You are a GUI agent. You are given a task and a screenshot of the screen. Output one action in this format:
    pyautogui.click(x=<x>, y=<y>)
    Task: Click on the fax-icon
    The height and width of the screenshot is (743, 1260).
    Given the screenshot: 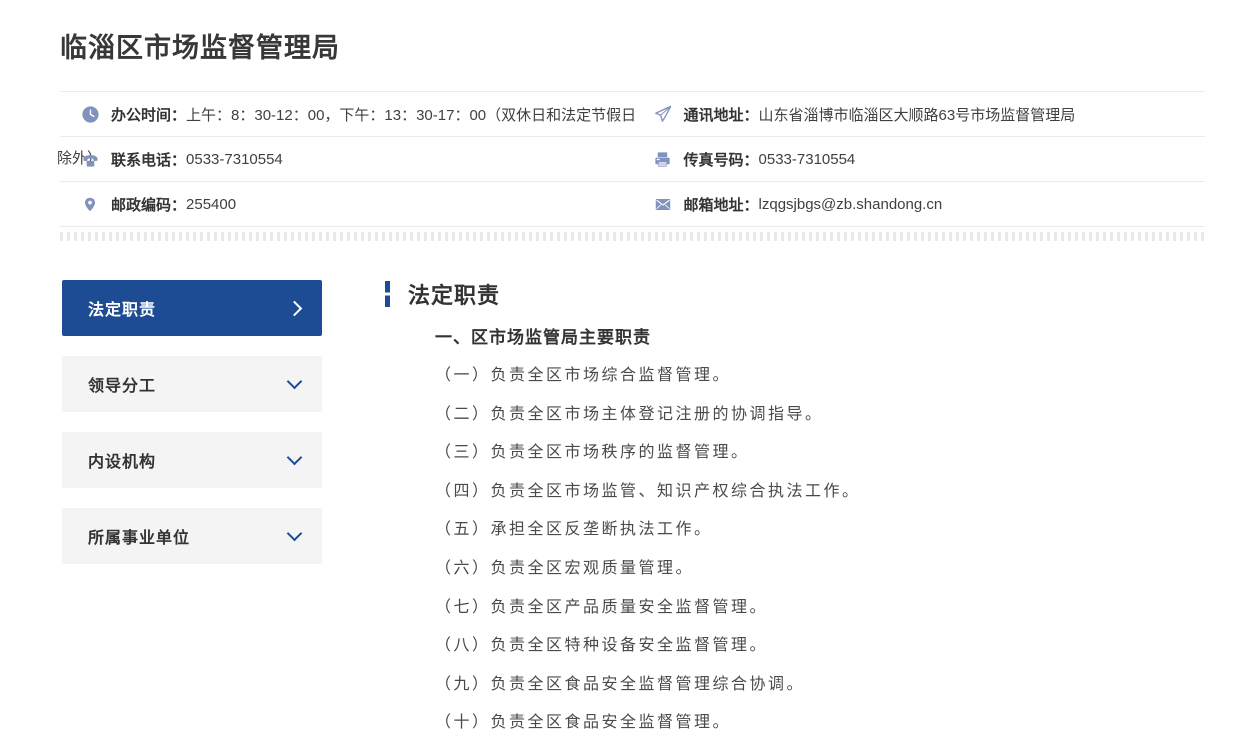 What is the action you would take?
    pyautogui.click(x=663, y=159)
    